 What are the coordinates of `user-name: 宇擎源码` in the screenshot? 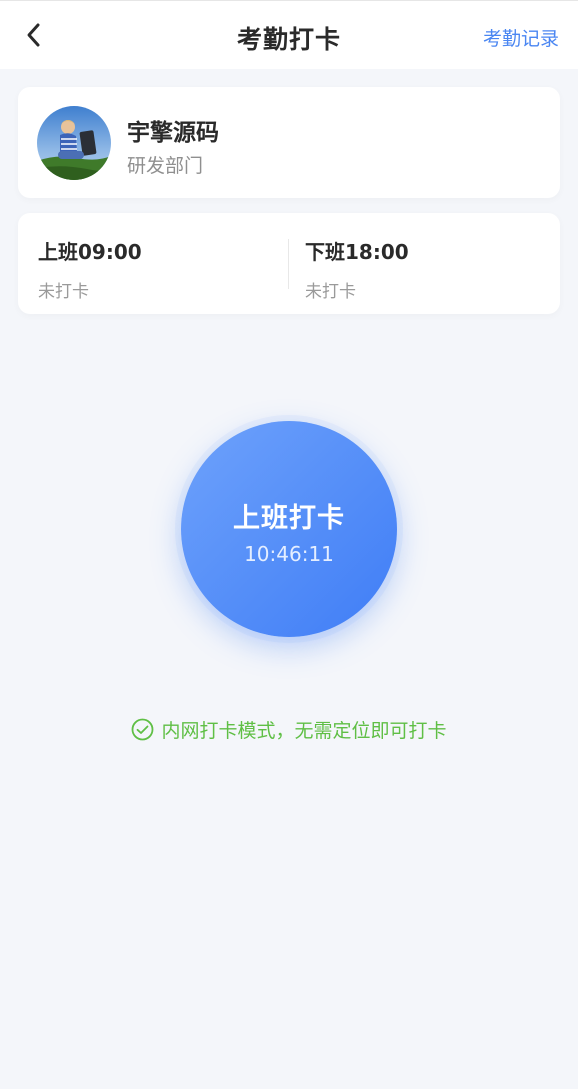 It's located at (173, 133).